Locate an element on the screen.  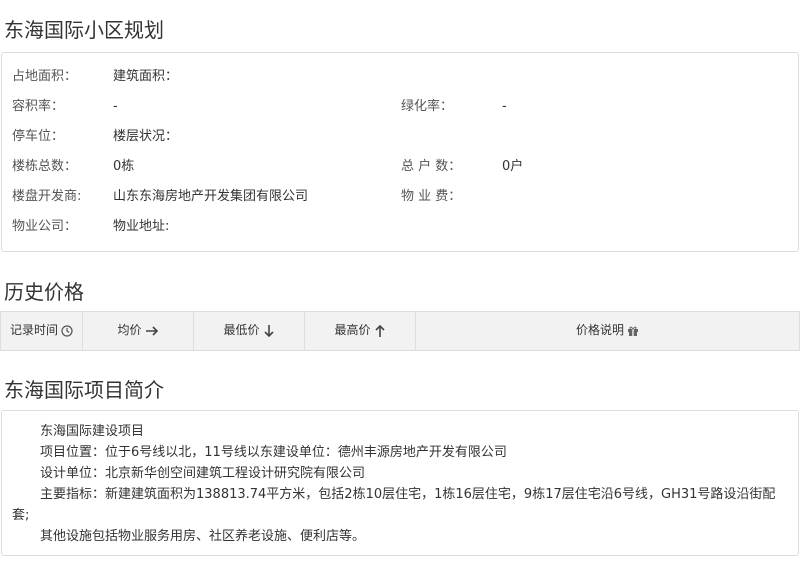
plan-section-title: 东海国际小区规划 is located at coordinates (84, 30).